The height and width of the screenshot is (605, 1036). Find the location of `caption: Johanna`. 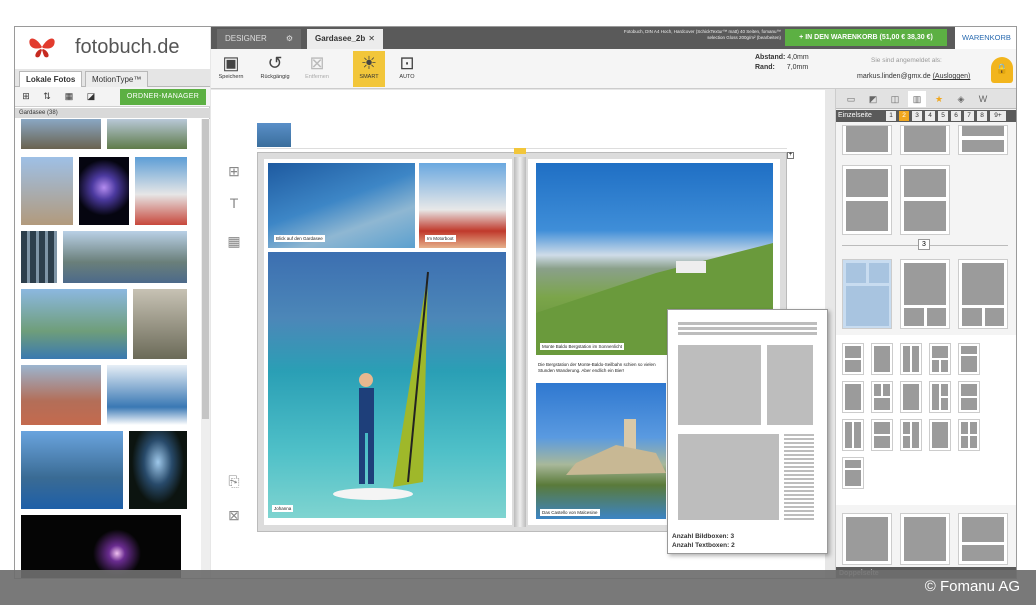

caption: Johanna is located at coordinates (283, 508).